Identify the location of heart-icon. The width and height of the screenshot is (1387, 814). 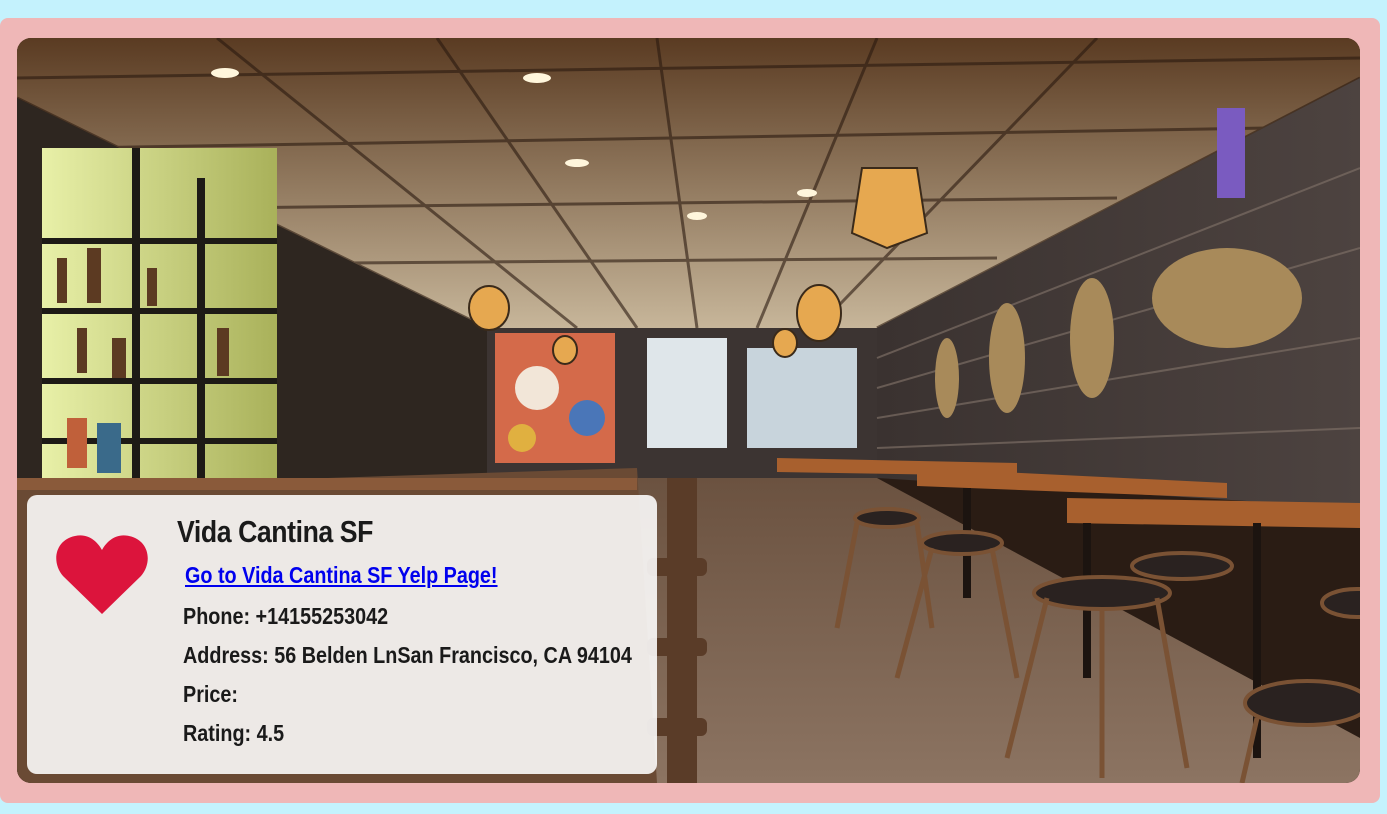
(102, 574).